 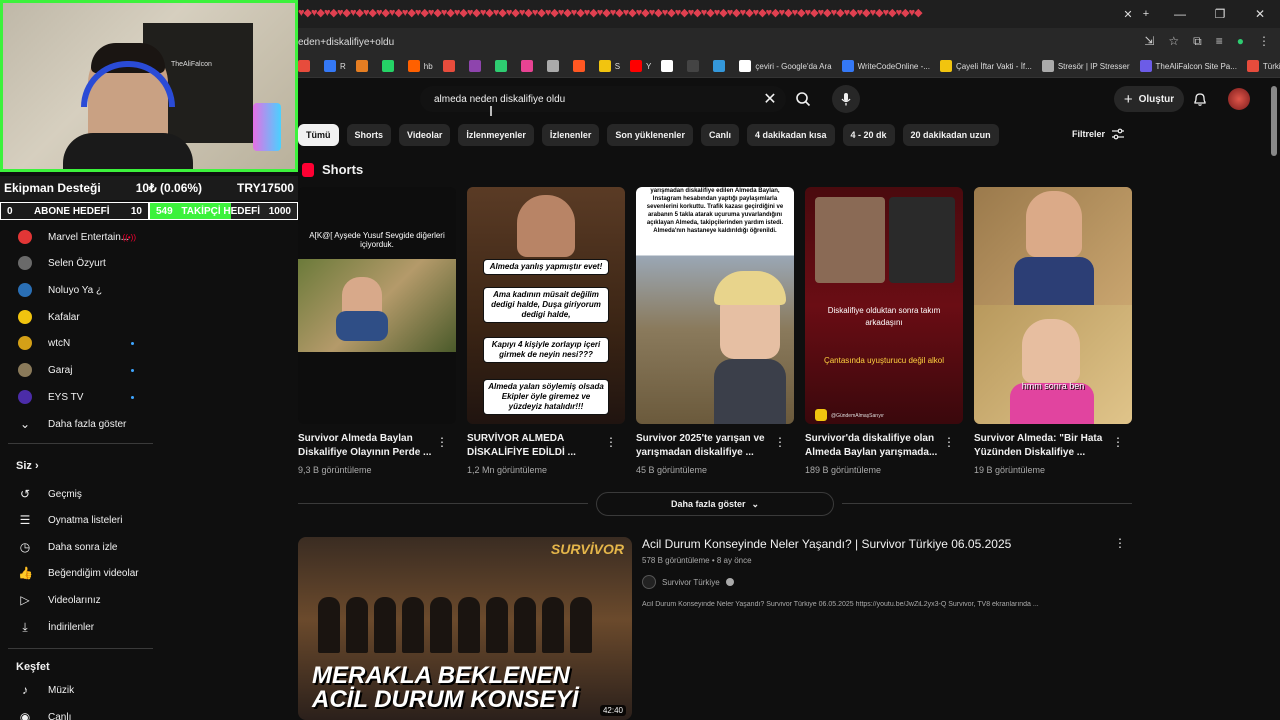 What do you see at coordinates (1085, 66) in the screenshot?
I see `bookmark-item: Stresör | IP Stresser` at bounding box center [1085, 66].